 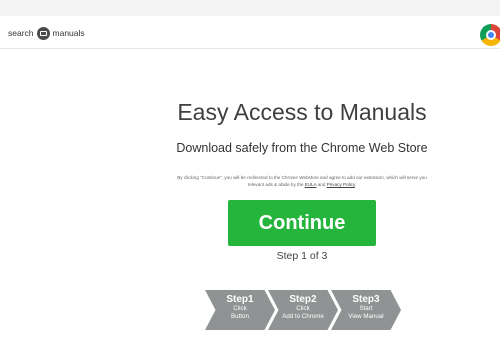 I want to click on browser-top-strip, so click(x=250, y=8).